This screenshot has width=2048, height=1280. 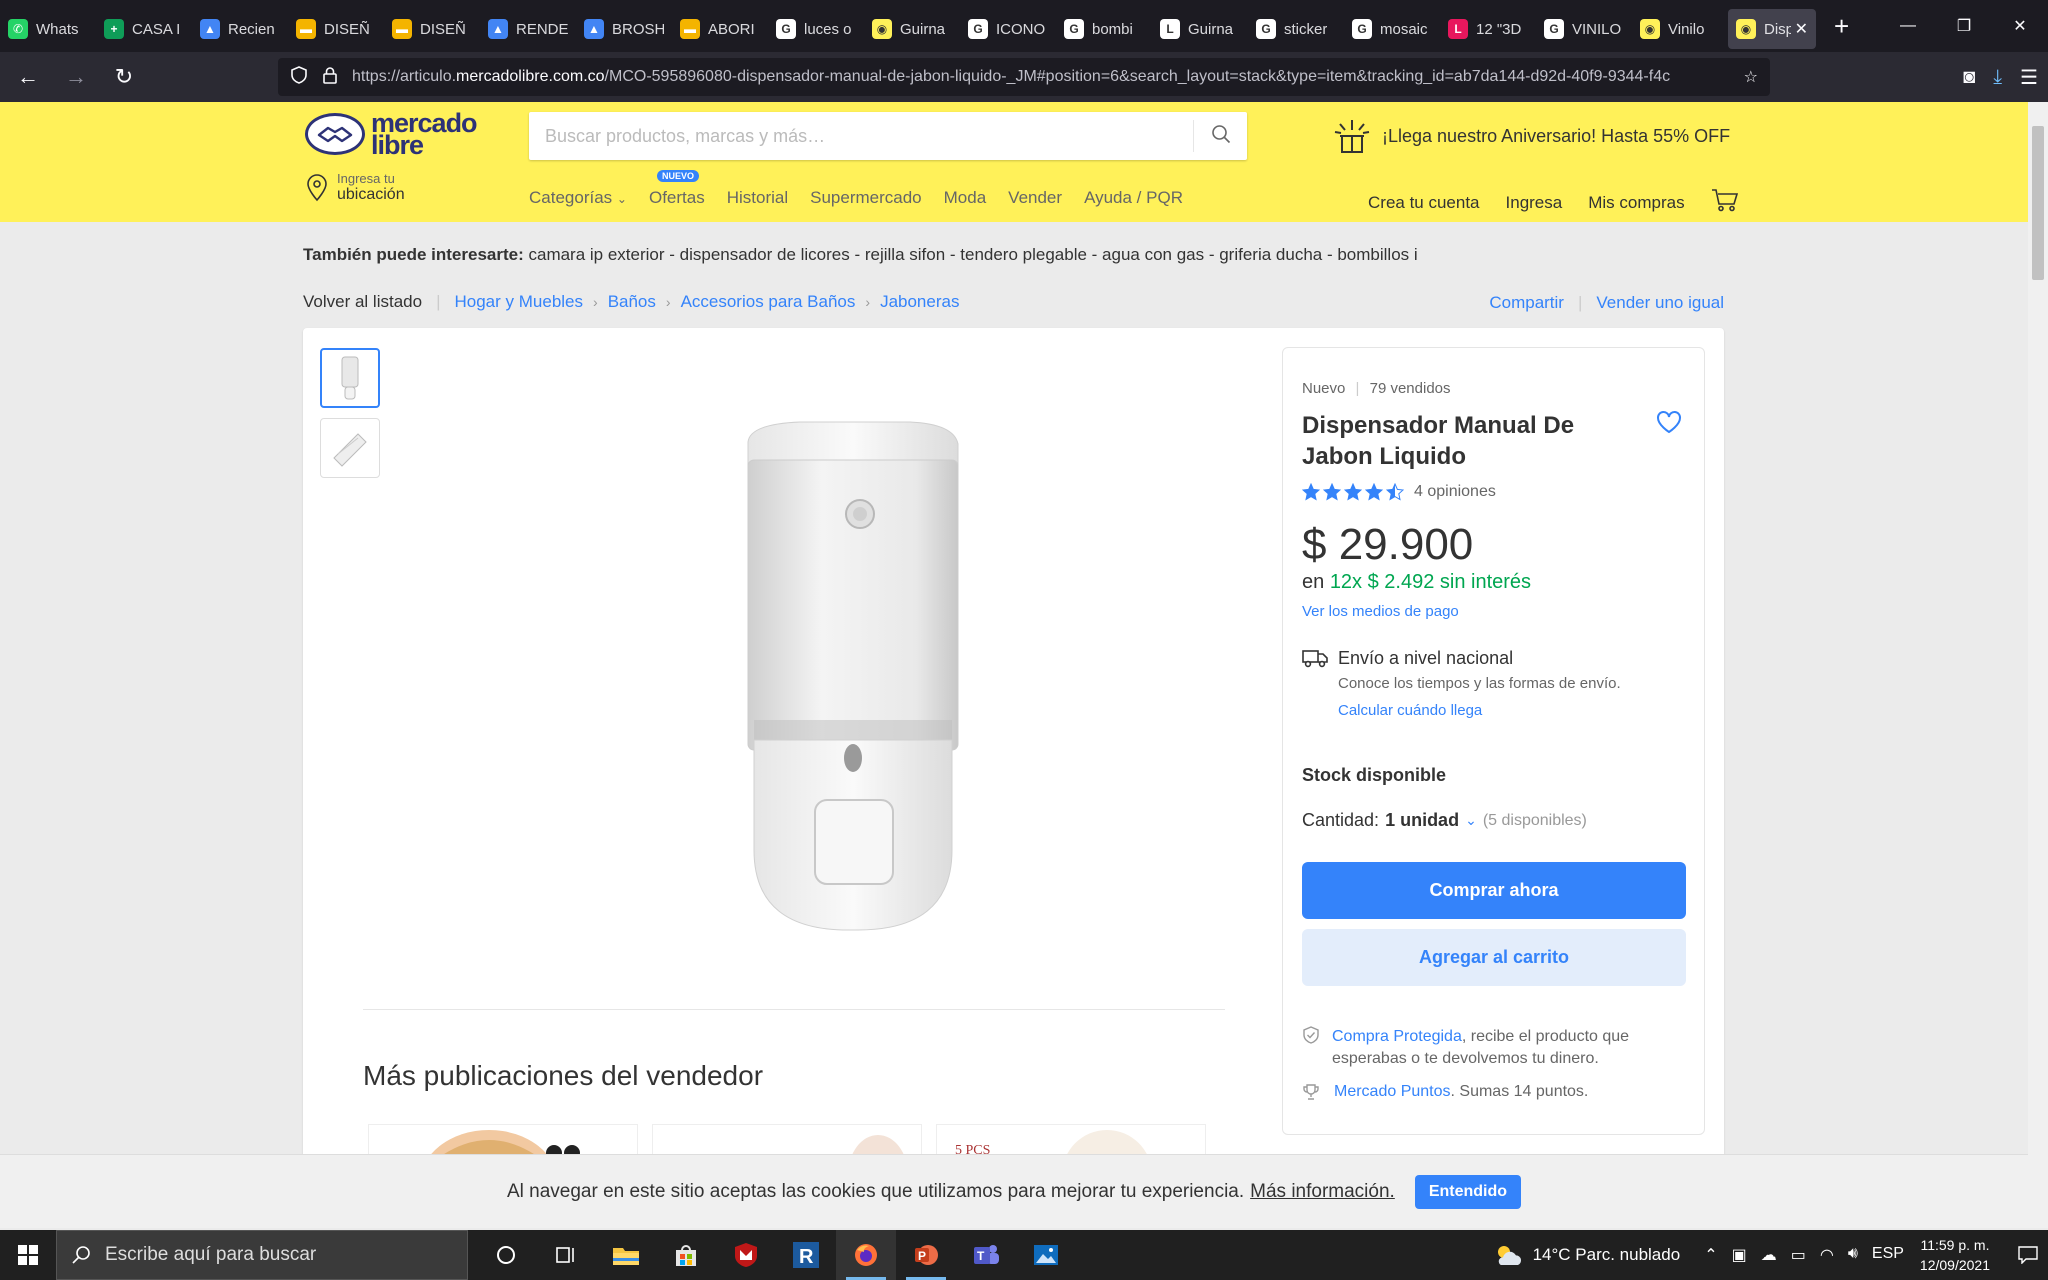 I want to click on firefox-icon, so click(x=866, y=1255).